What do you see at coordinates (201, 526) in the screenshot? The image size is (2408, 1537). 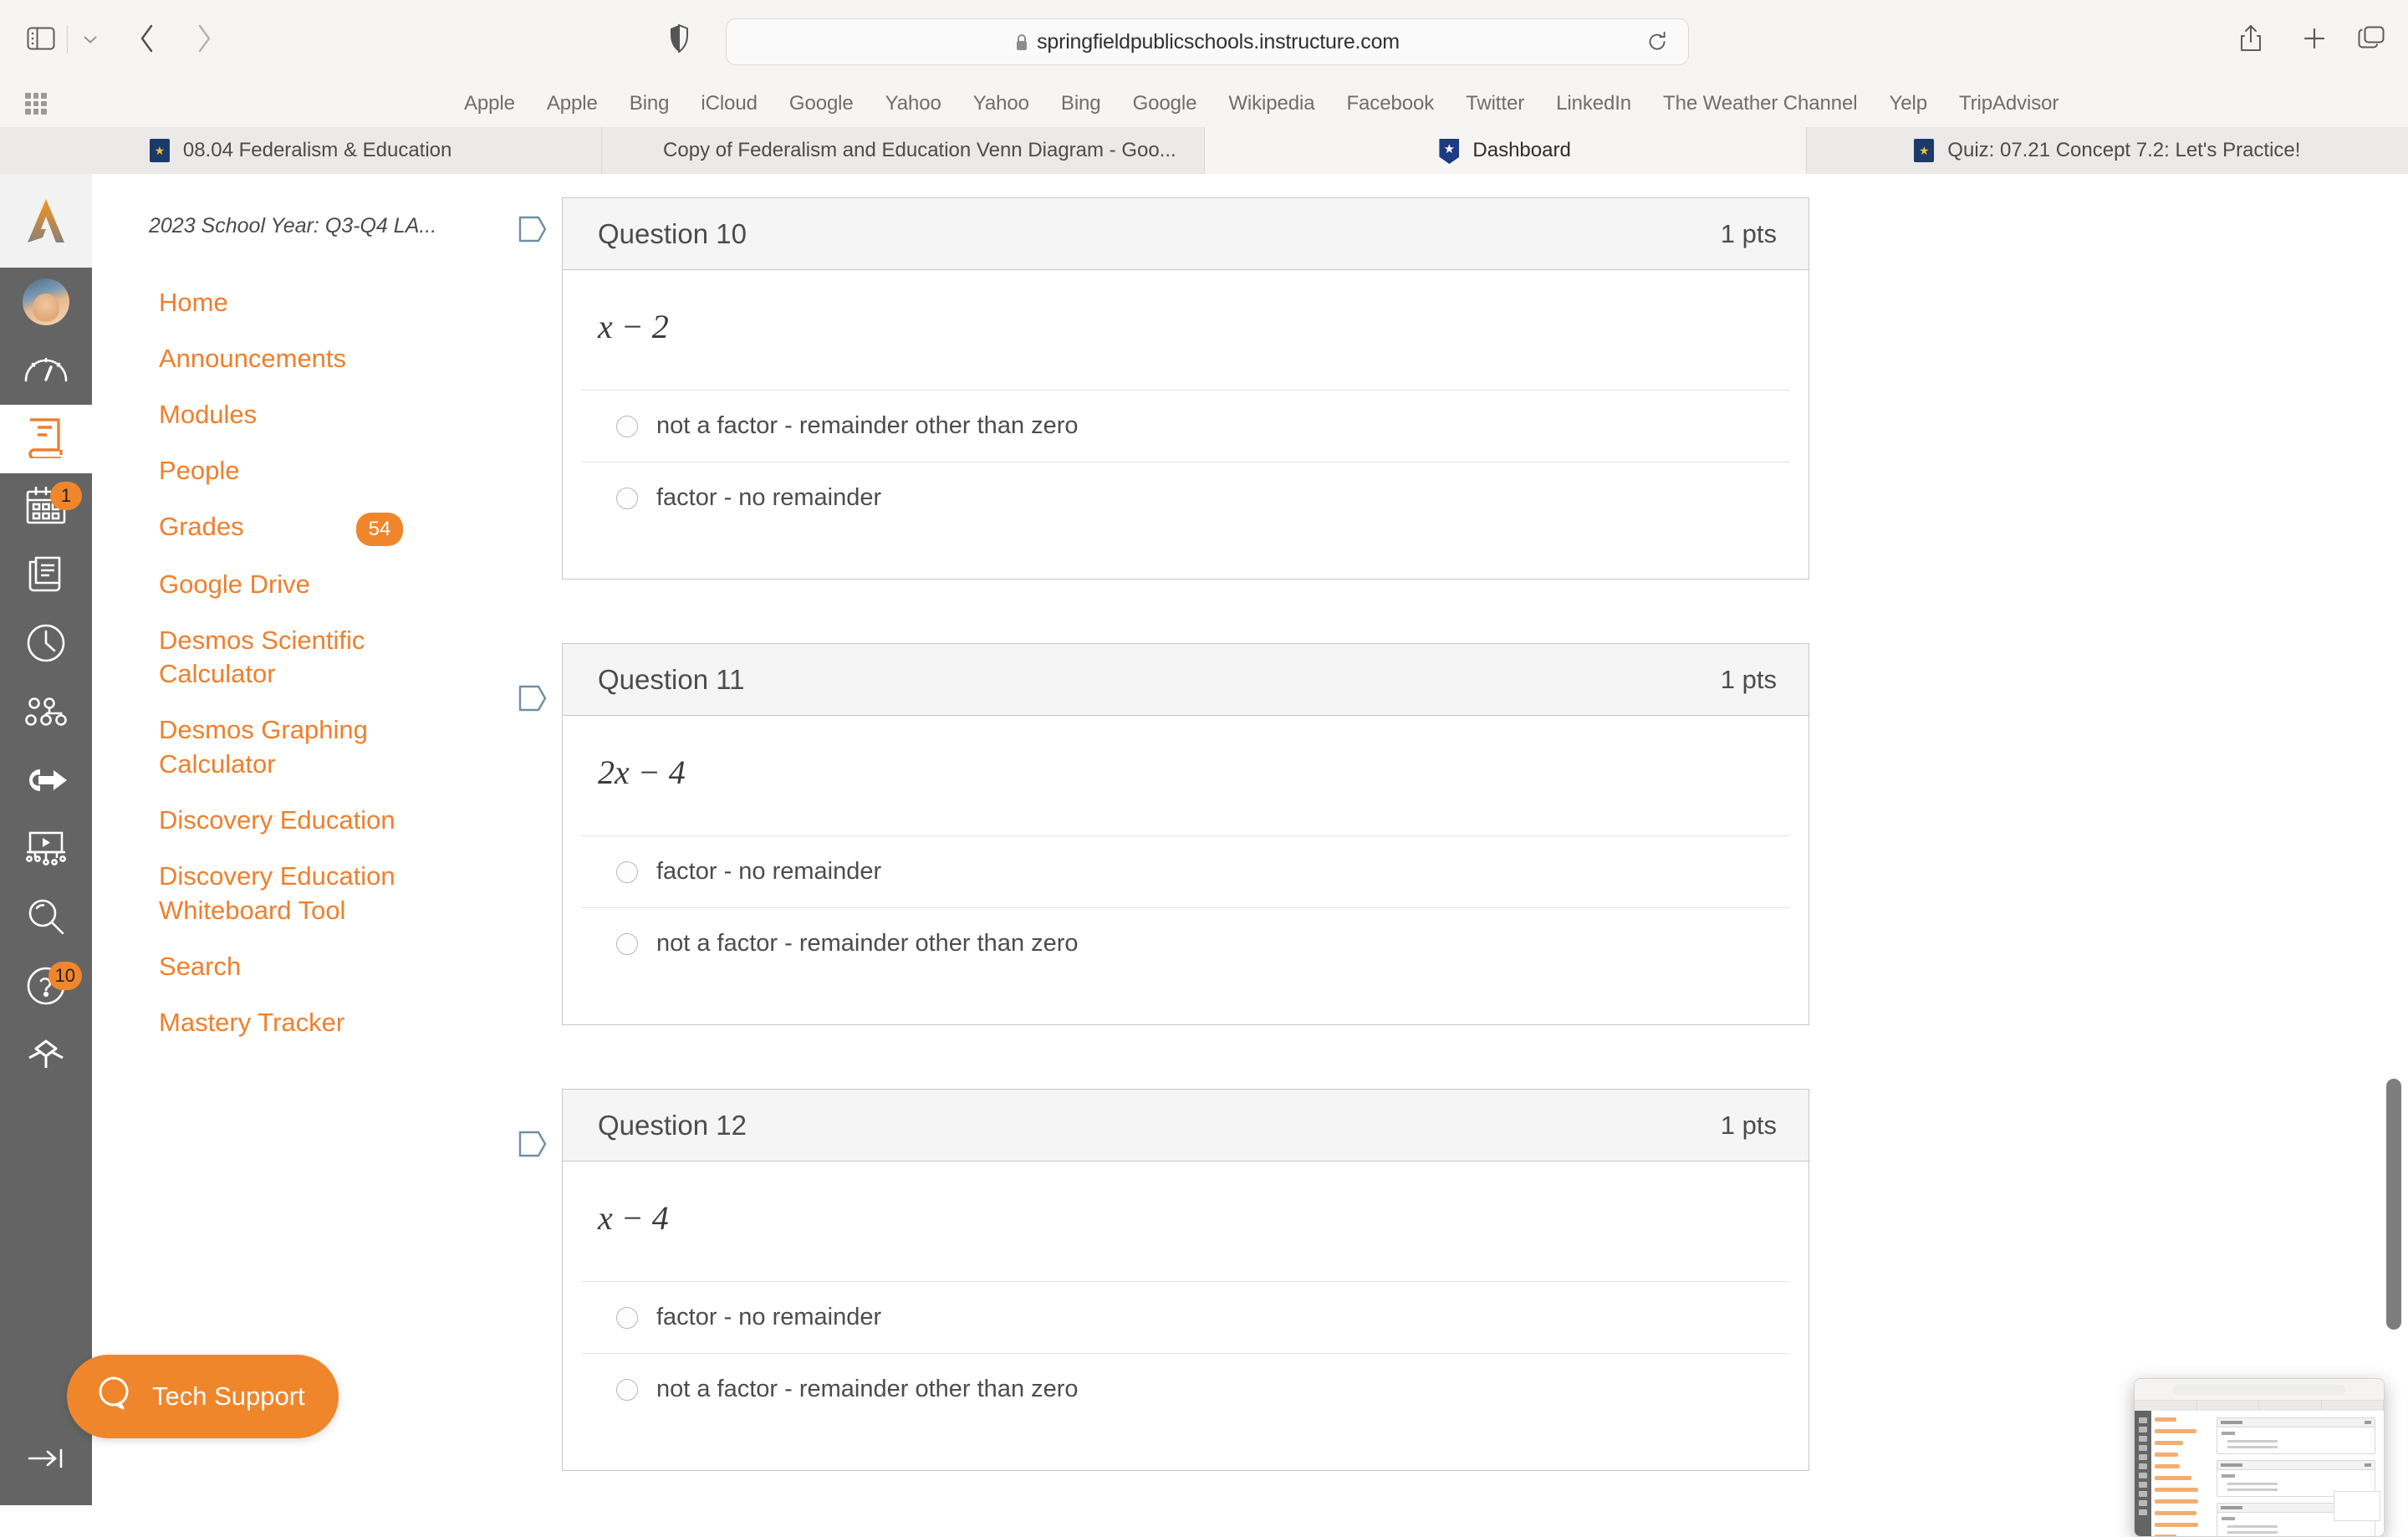 I see `course-nav-label: Grades` at bounding box center [201, 526].